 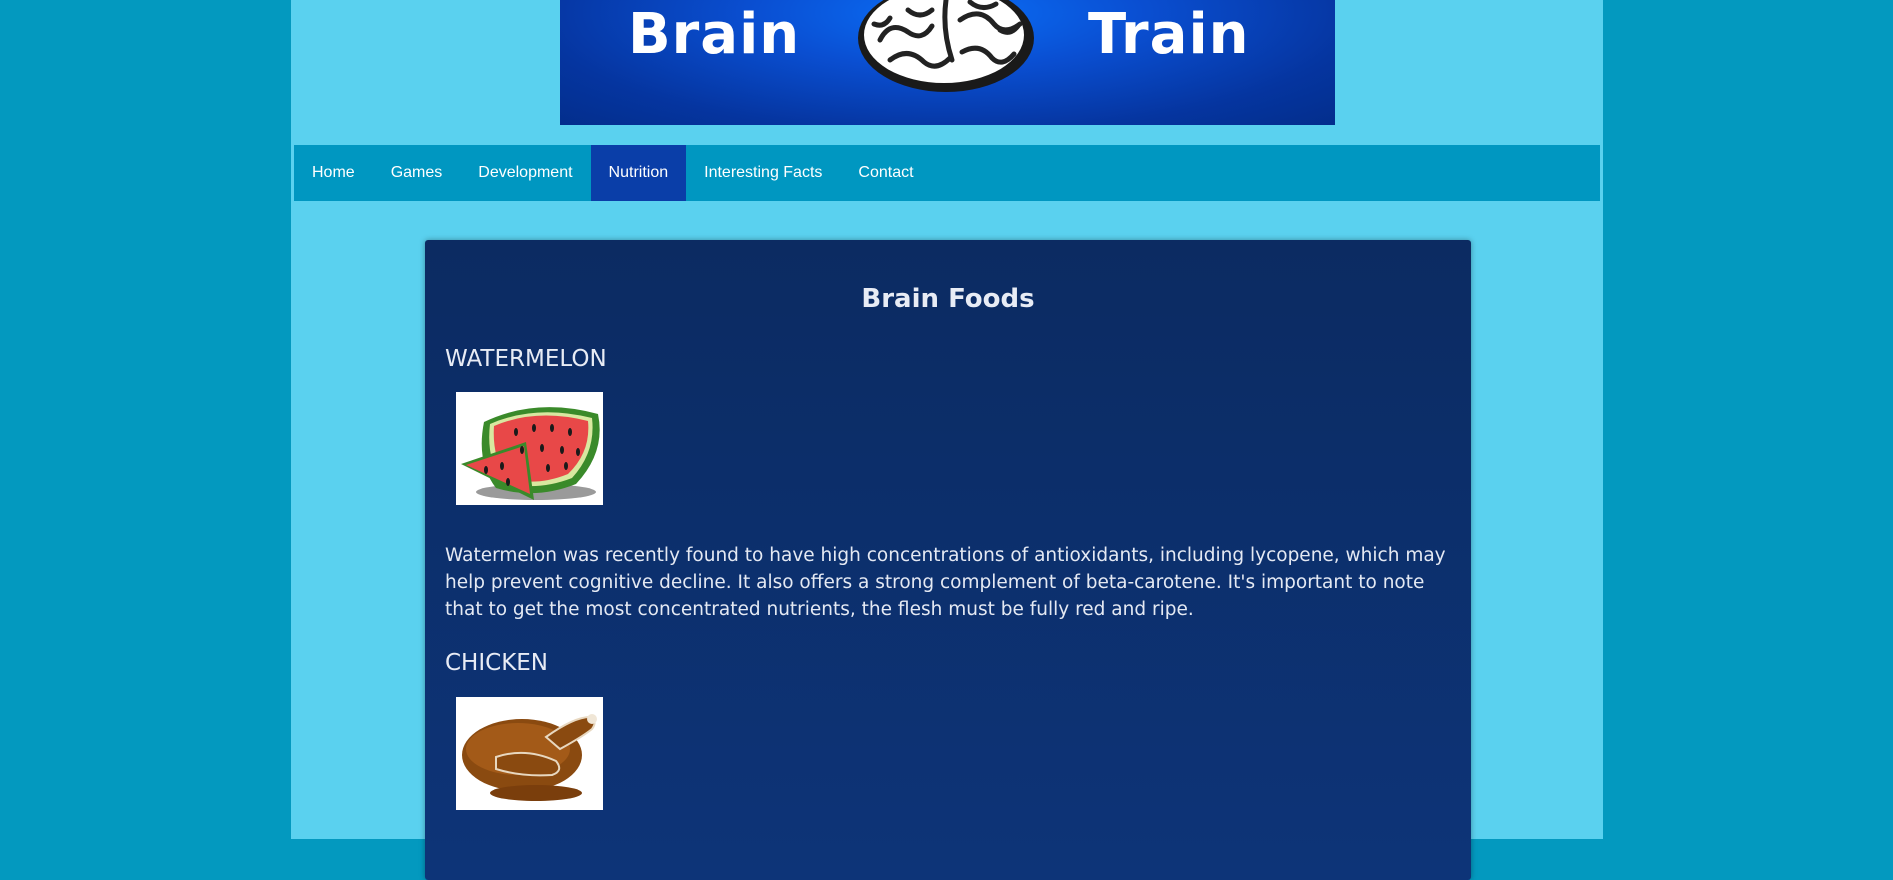 What do you see at coordinates (525, 173) in the screenshot?
I see `nav-item-development: Development` at bounding box center [525, 173].